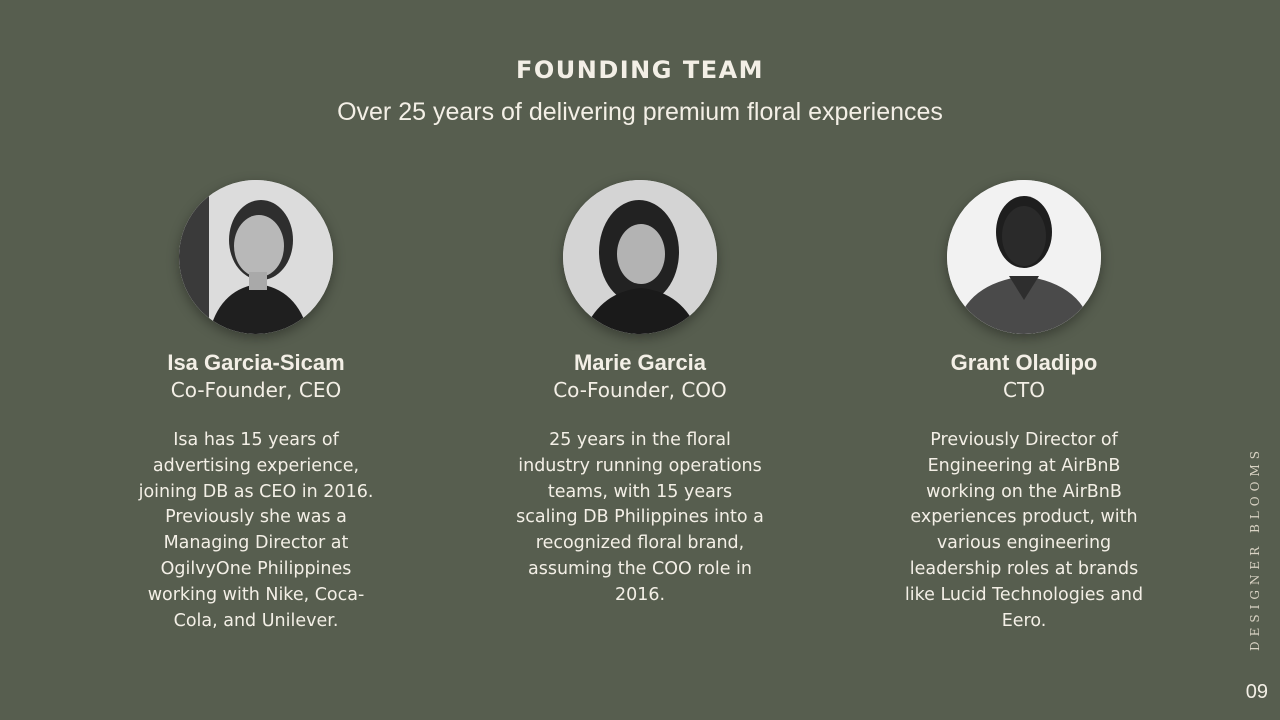 Image resolution: width=1280 pixels, height=720 pixels. What do you see at coordinates (640, 390) in the screenshot?
I see `member-role: Co-Founder, COO` at bounding box center [640, 390].